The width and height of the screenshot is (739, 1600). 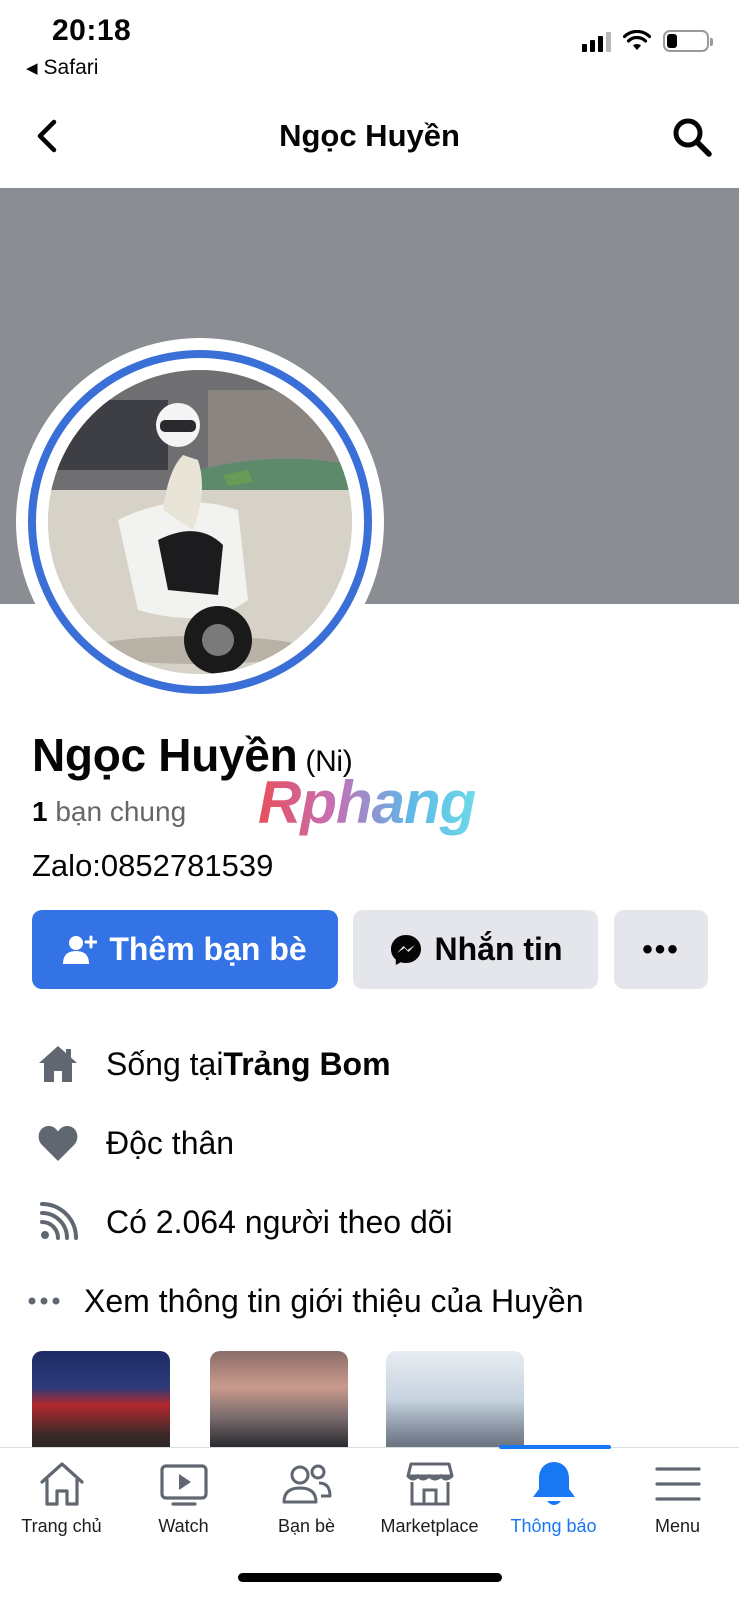 What do you see at coordinates (306, 1526) in the screenshot?
I see `tab-label: Bạn bè` at bounding box center [306, 1526].